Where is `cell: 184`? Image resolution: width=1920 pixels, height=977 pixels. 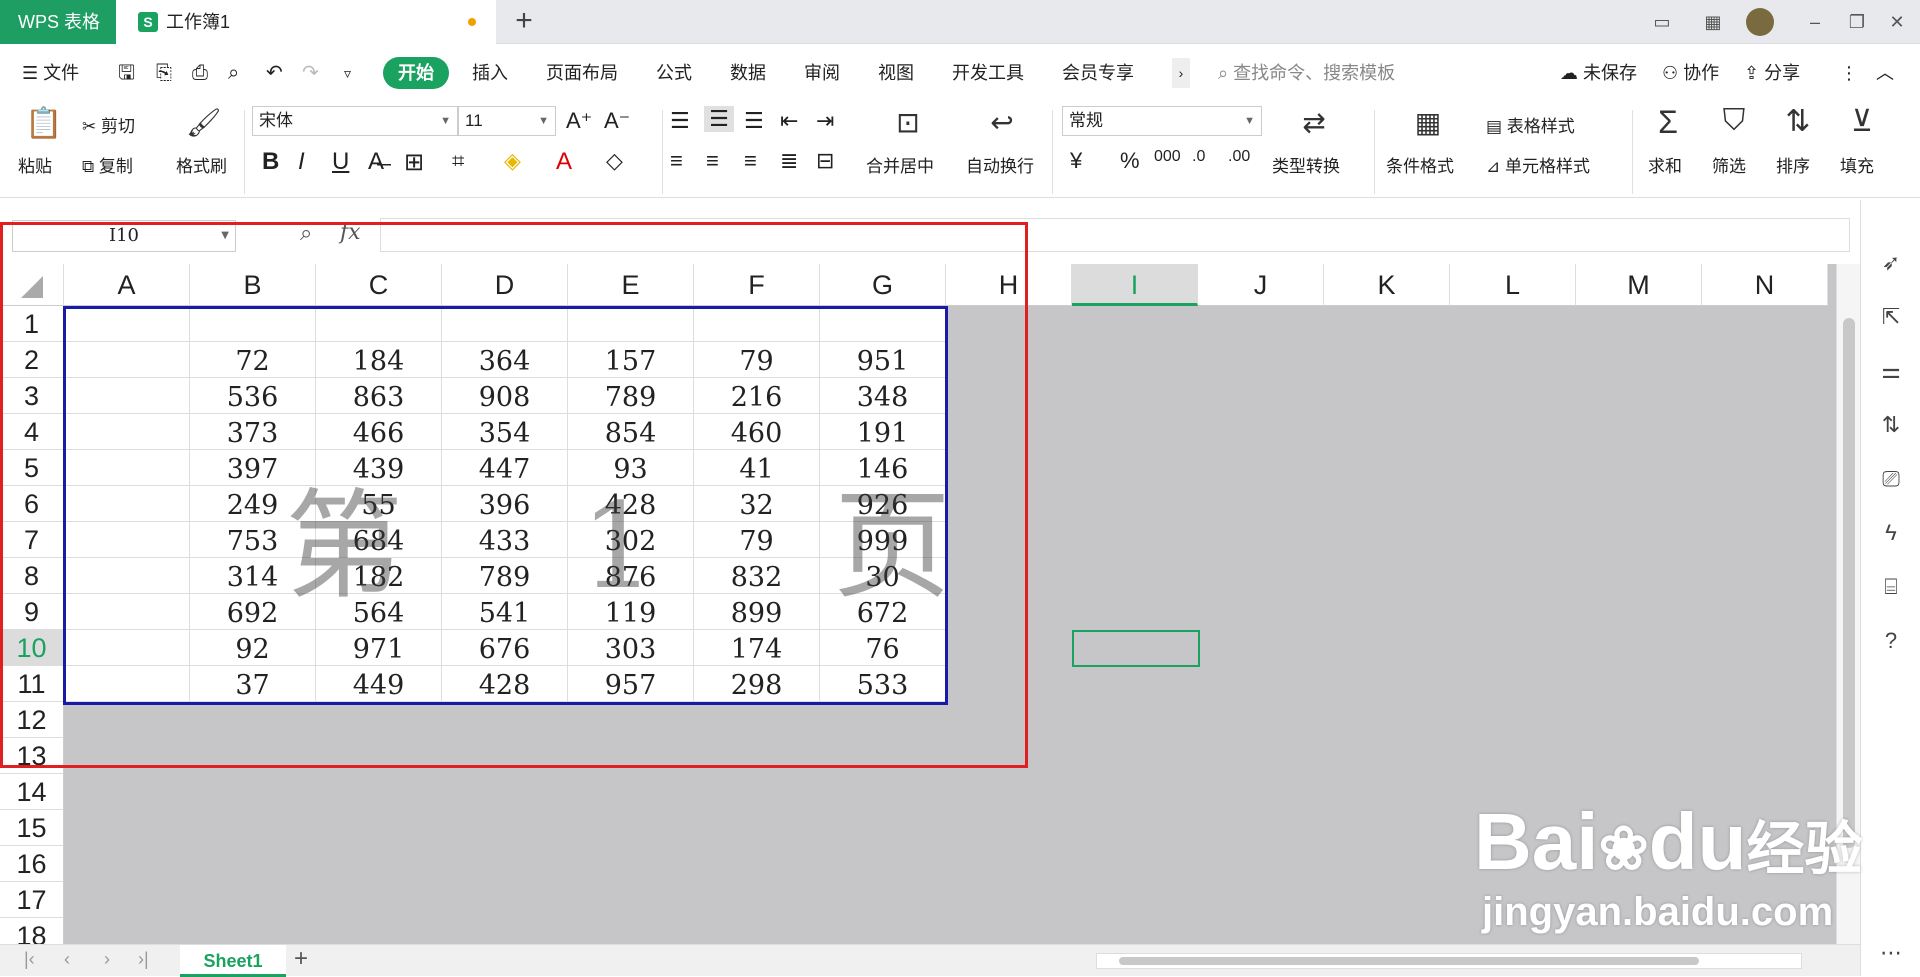
cell: 184 is located at coordinates (379, 360).